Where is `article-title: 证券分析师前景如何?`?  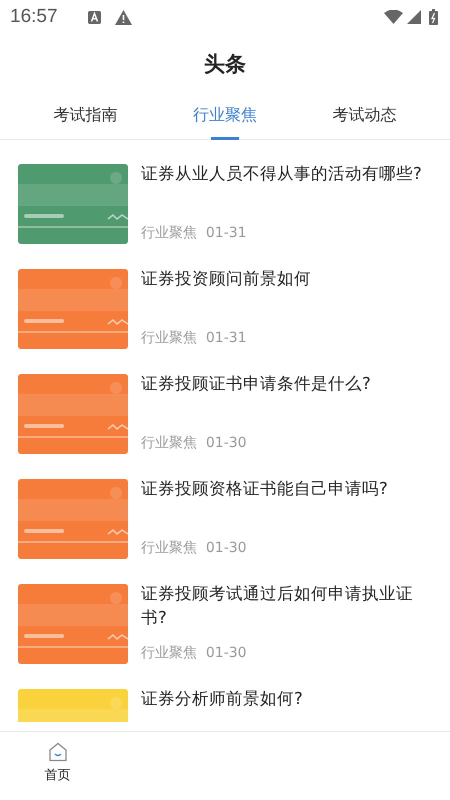 article-title: 证券分析师前景如何? is located at coordinates (222, 699).